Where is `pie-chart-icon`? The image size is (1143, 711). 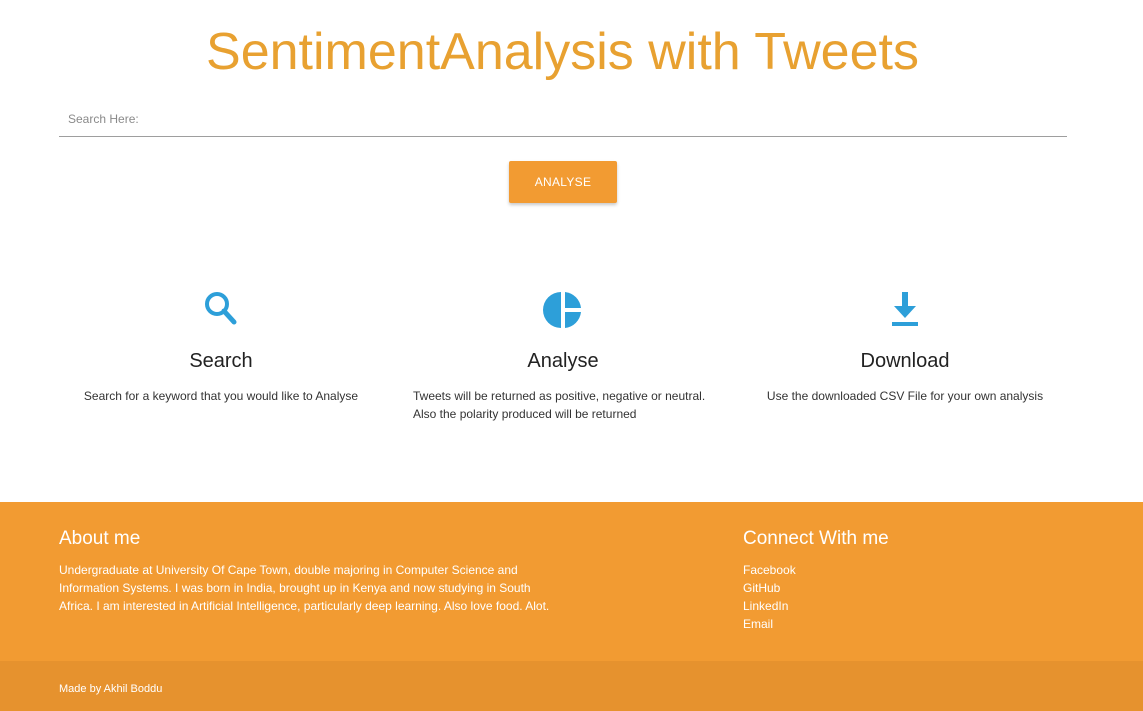
pie-chart-icon is located at coordinates (562, 310).